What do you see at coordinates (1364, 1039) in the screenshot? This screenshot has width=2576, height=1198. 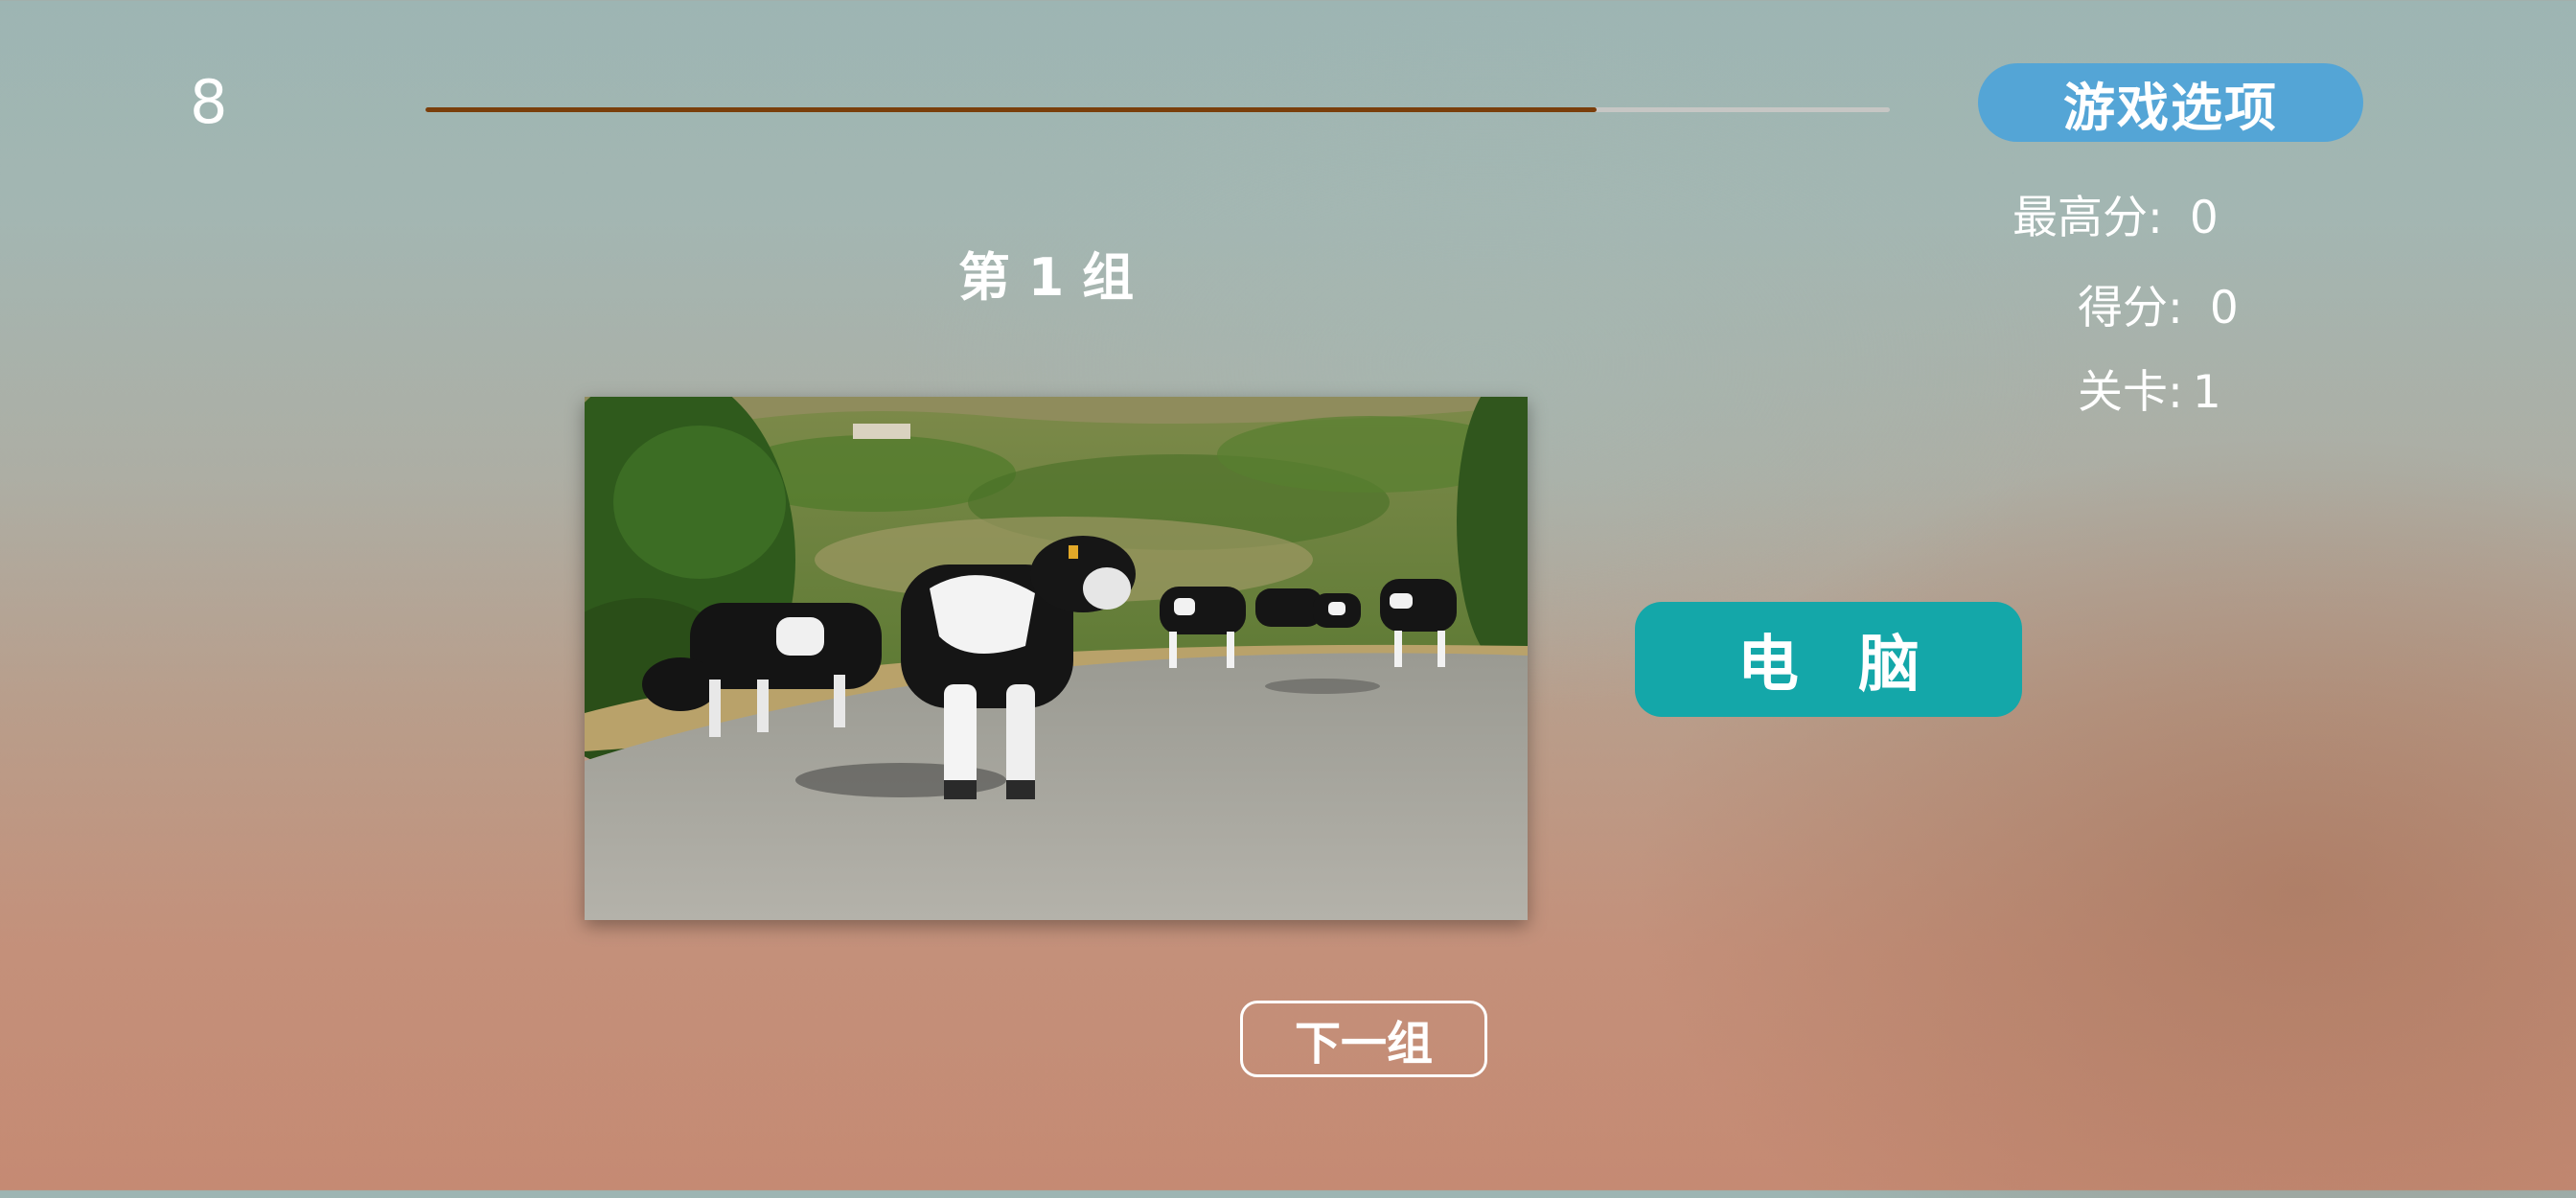 I see `next-group-button: 下一组` at bounding box center [1364, 1039].